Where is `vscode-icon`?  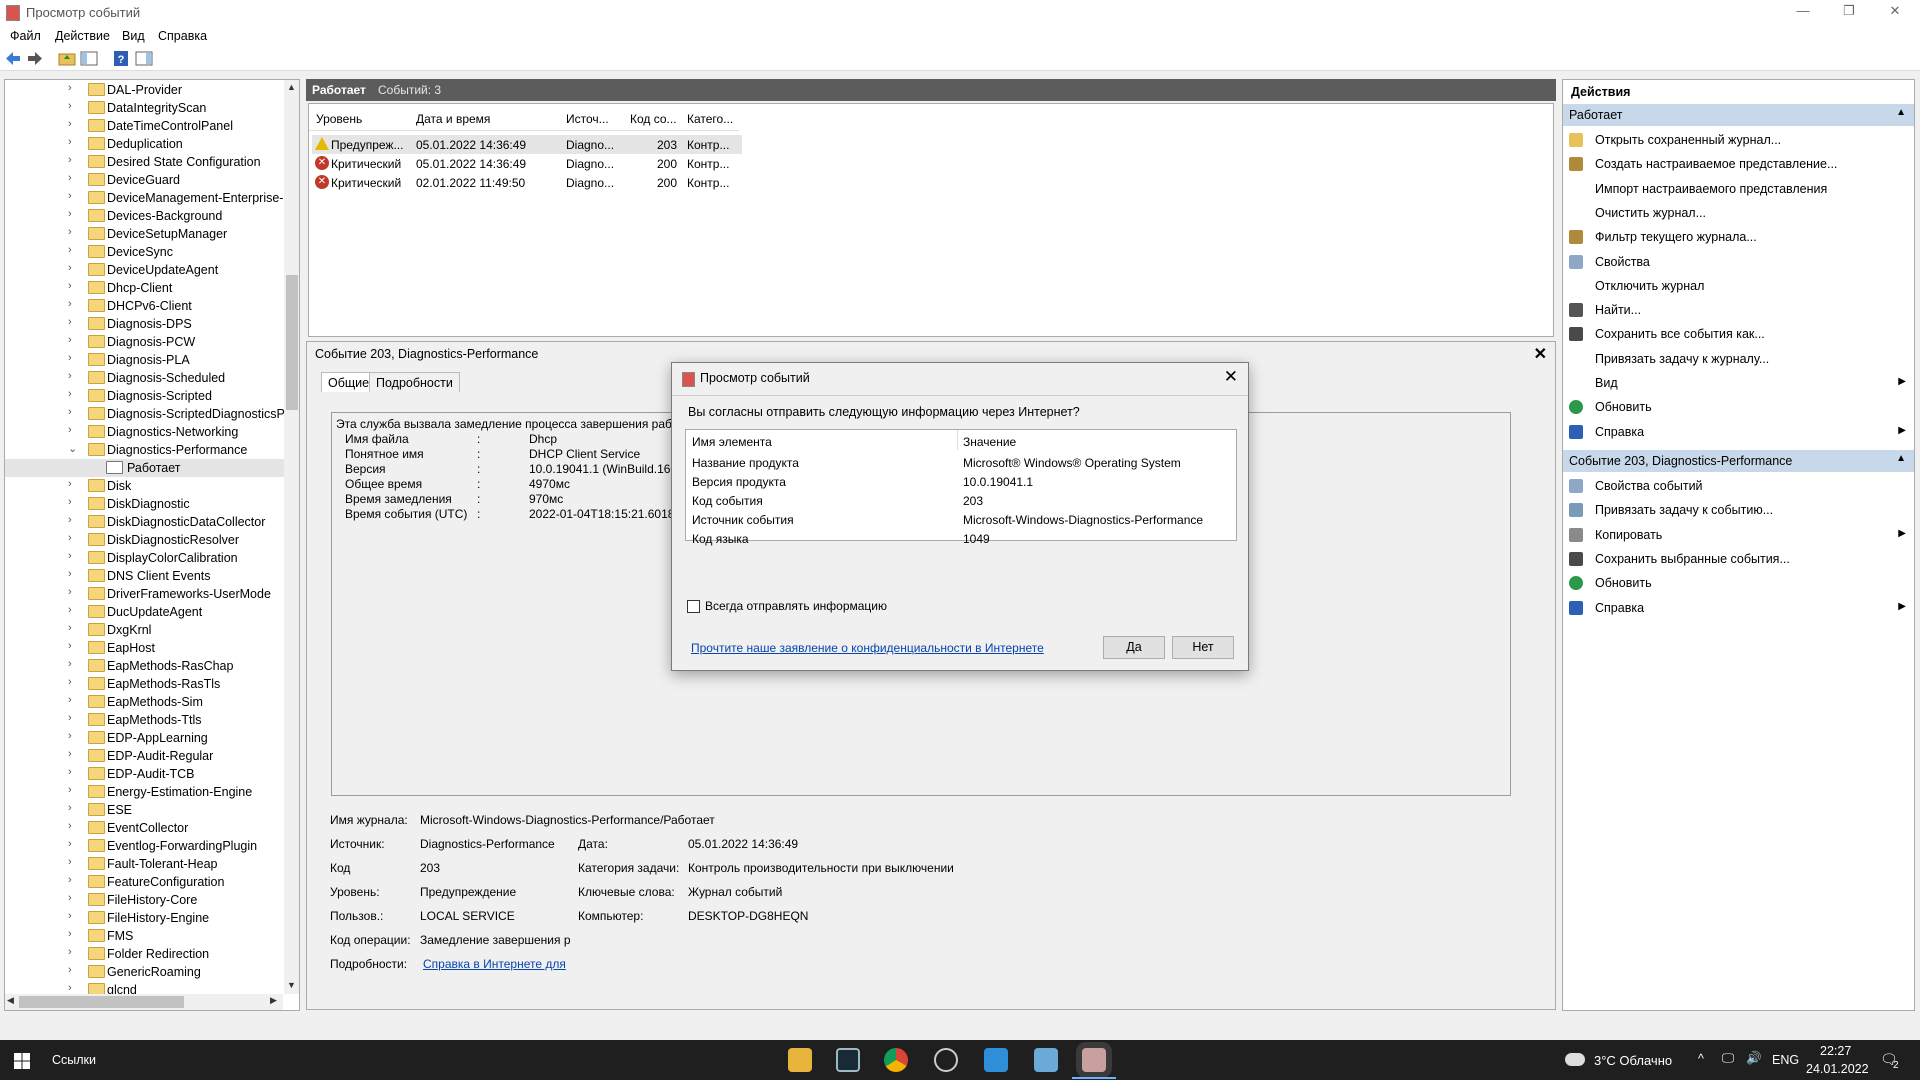 vscode-icon is located at coordinates (996, 1060).